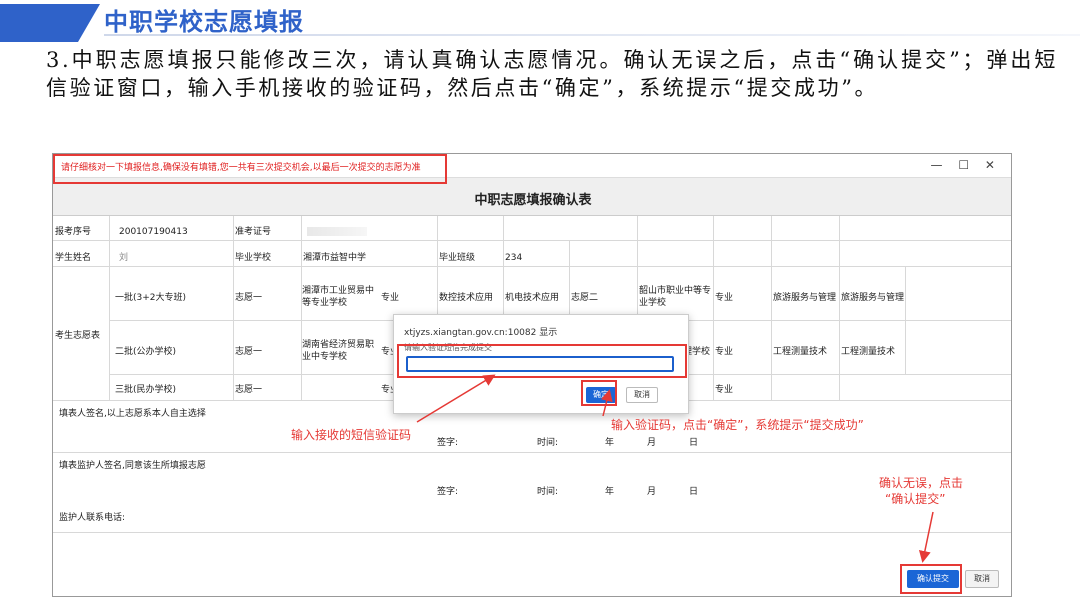 The height and width of the screenshot is (607, 1080). Describe the element at coordinates (456, 398) in the screenshot. I see `arrow-to-input` at that location.